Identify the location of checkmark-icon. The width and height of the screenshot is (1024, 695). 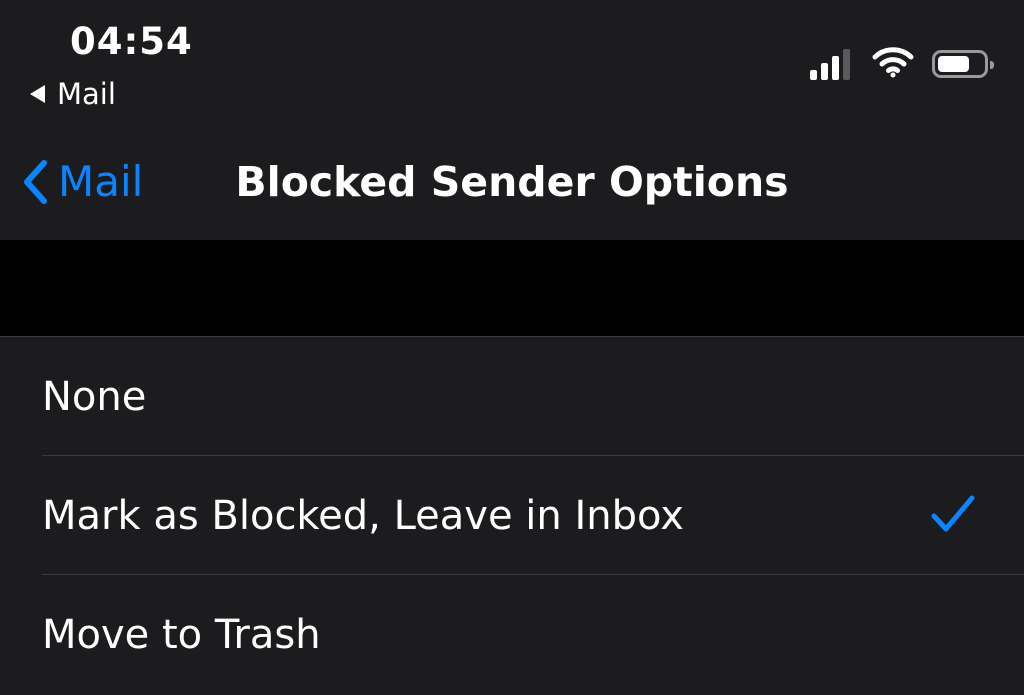
(953, 516).